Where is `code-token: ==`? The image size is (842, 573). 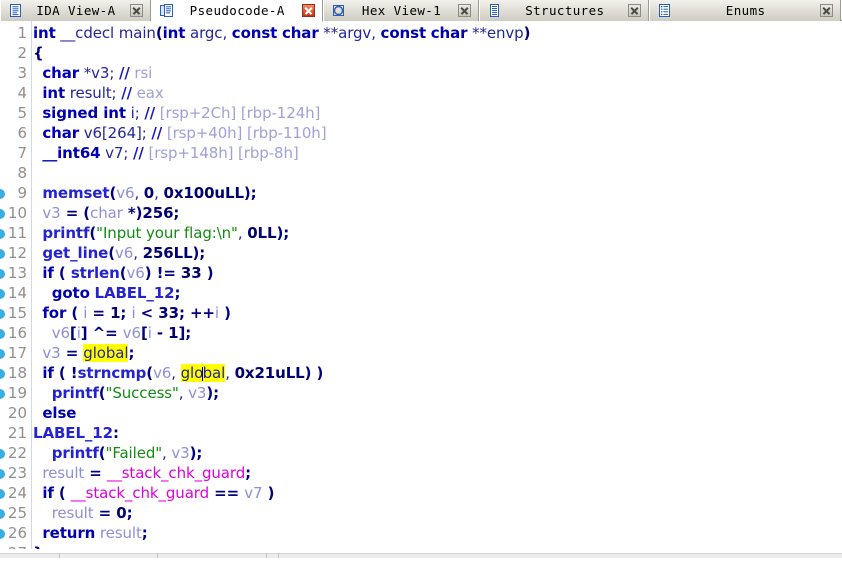
code-token: == is located at coordinates (227, 493).